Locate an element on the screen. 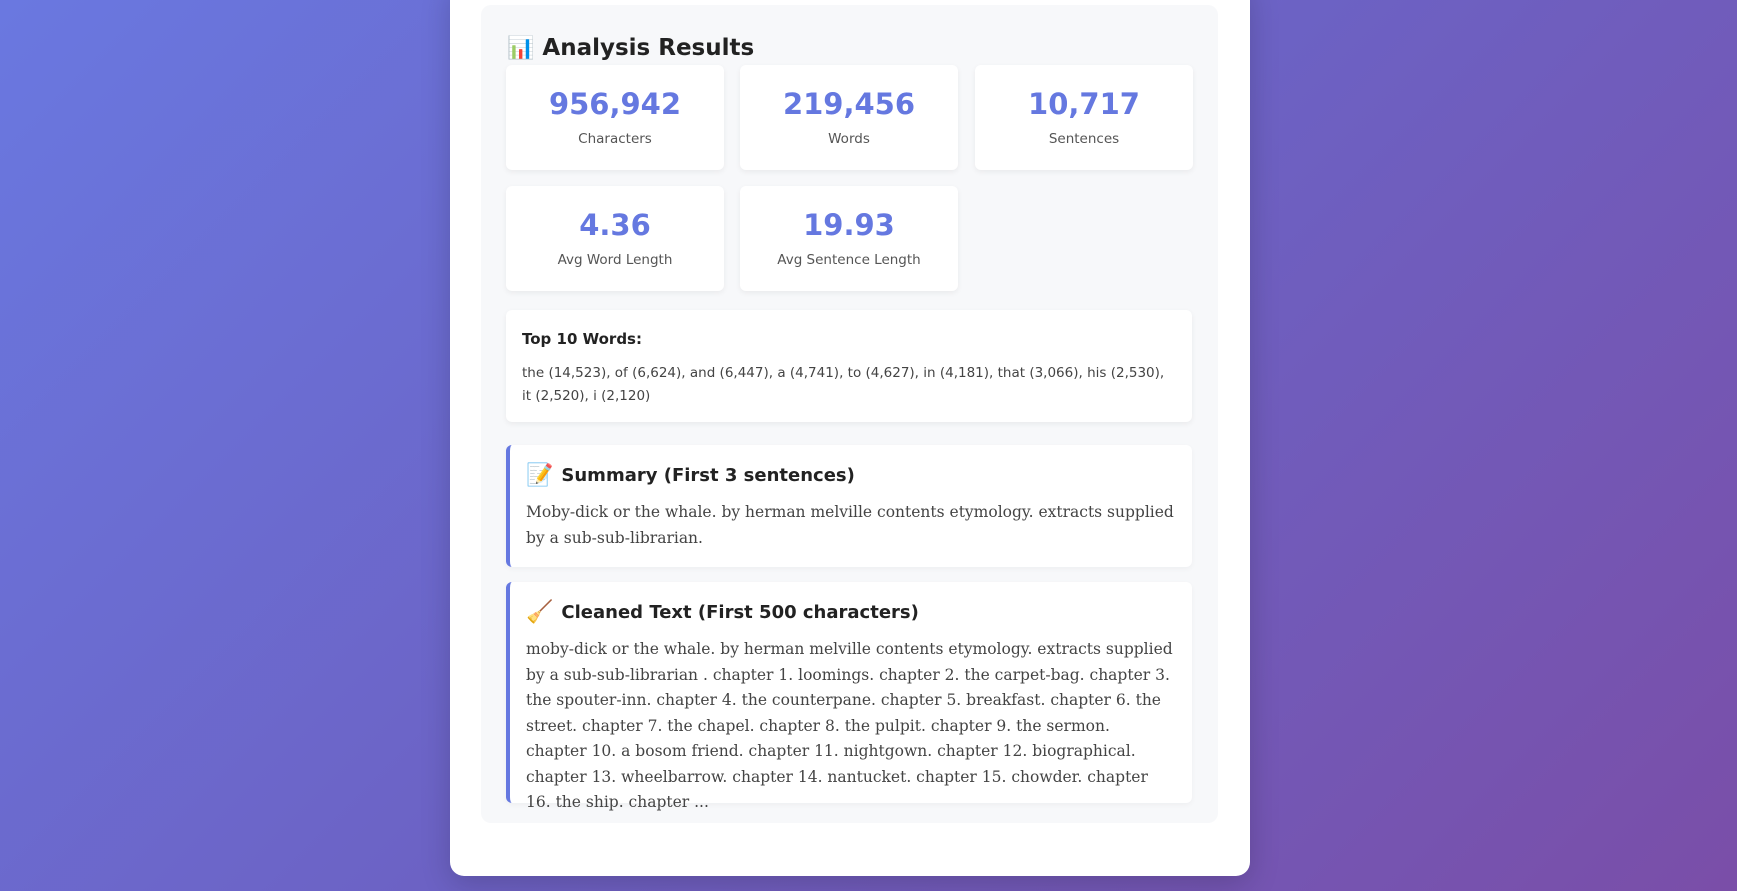 This screenshot has width=1737, height=891. results-title: 📊 Analysis Results is located at coordinates (630, 48).